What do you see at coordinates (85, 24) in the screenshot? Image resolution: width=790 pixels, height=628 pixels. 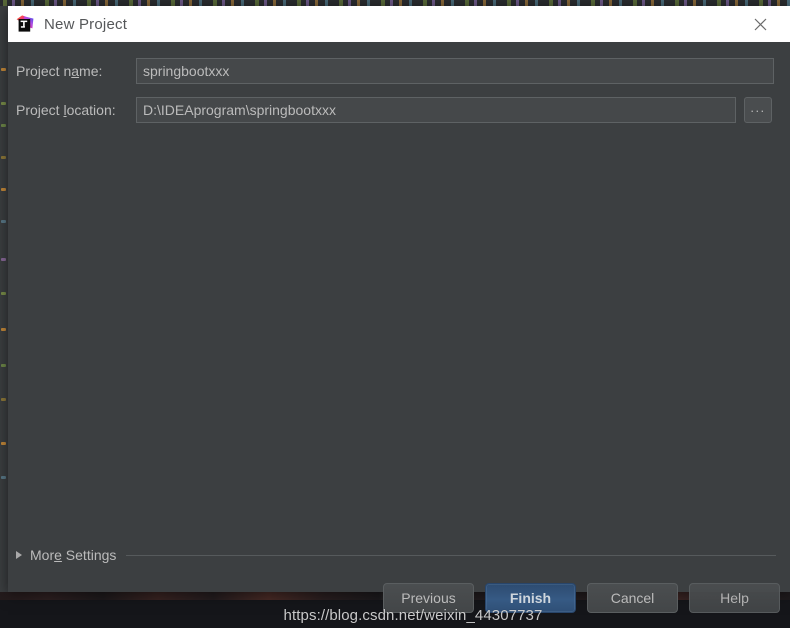 I see `dialog-title: New Project` at bounding box center [85, 24].